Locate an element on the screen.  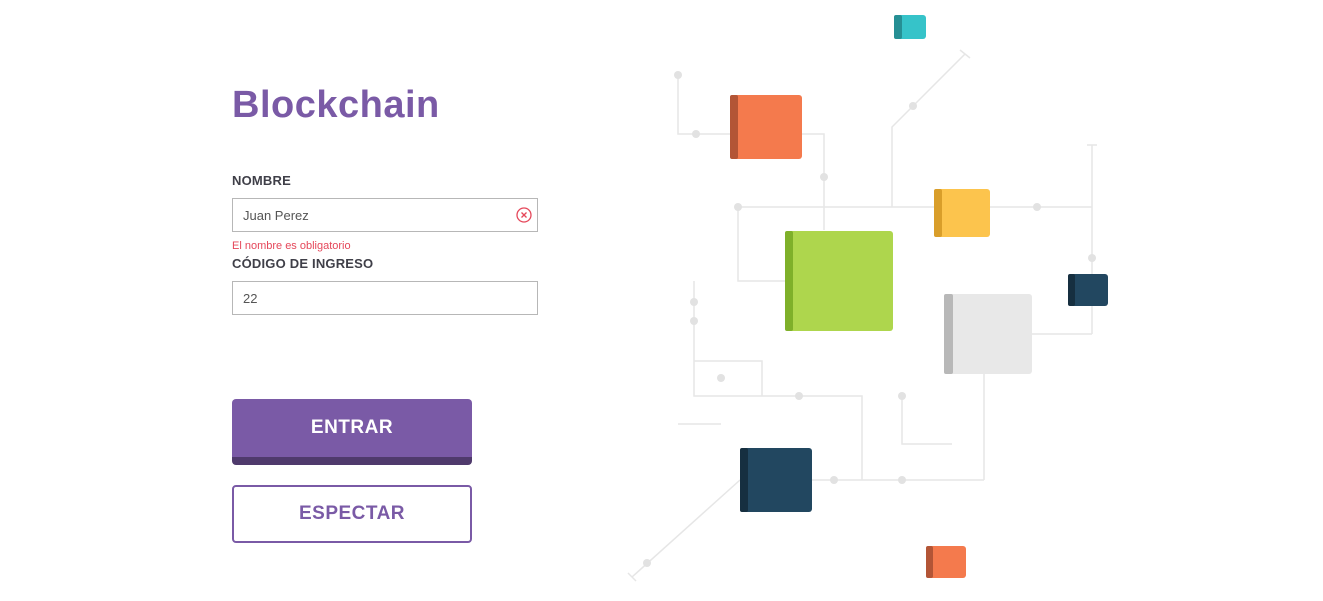
block-teal-top is located at coordinates (910, 27).